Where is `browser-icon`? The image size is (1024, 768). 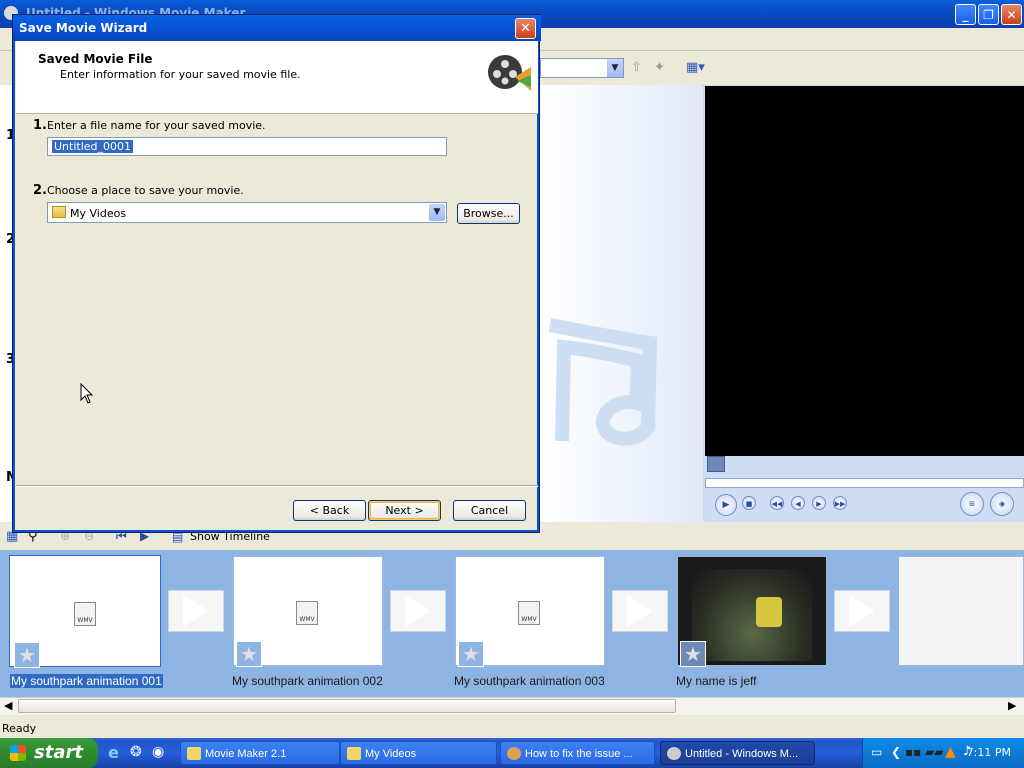 browser-icon is located at coordinates (514, 753).